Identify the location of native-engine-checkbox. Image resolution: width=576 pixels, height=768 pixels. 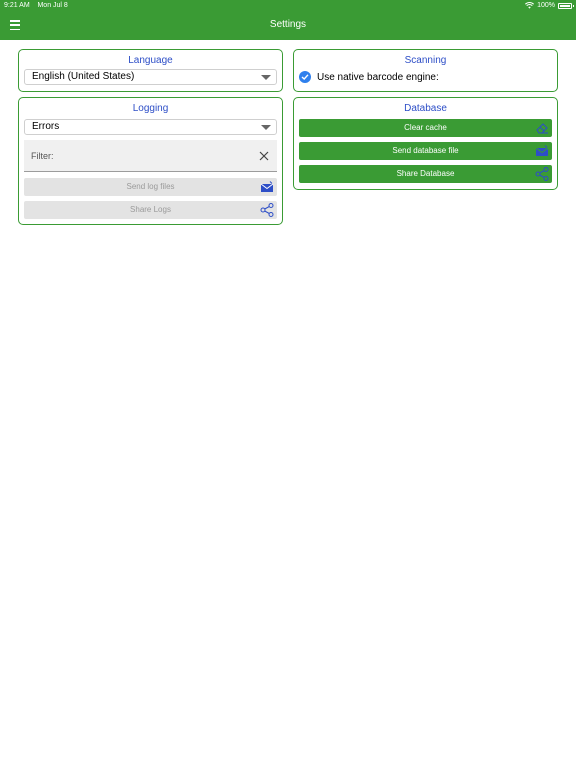
(305, 77).